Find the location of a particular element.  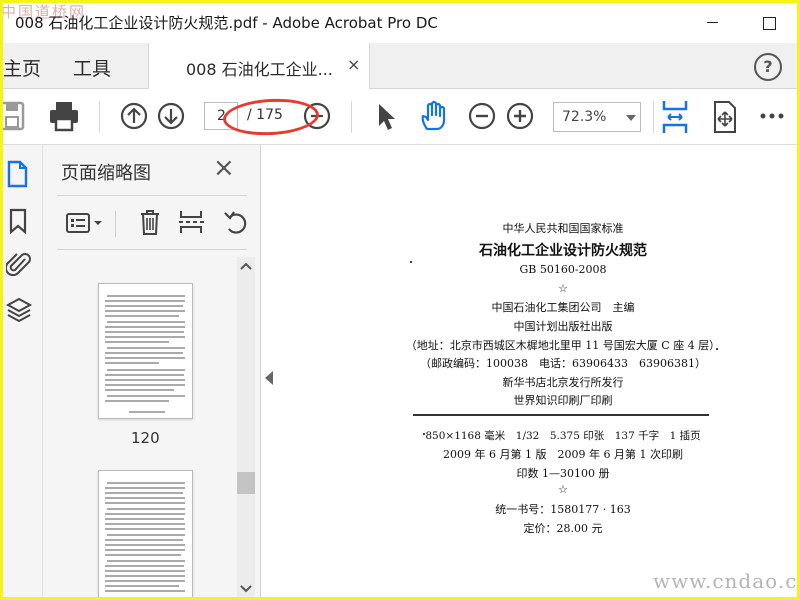

doc-title: 石油化工企业设计防火规范 is located at coordinates (563, 251).